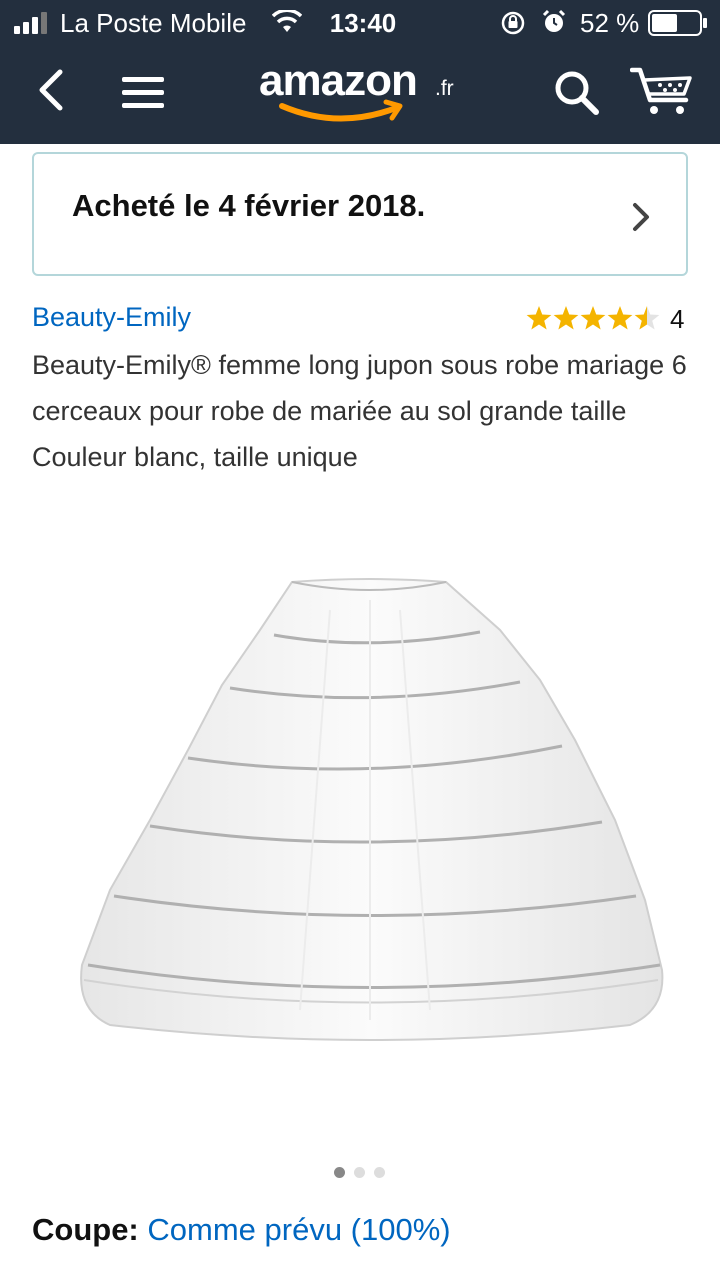 The image size is (720, 1277). I want to click on image-carousel-indicator, so click(362, 1174).